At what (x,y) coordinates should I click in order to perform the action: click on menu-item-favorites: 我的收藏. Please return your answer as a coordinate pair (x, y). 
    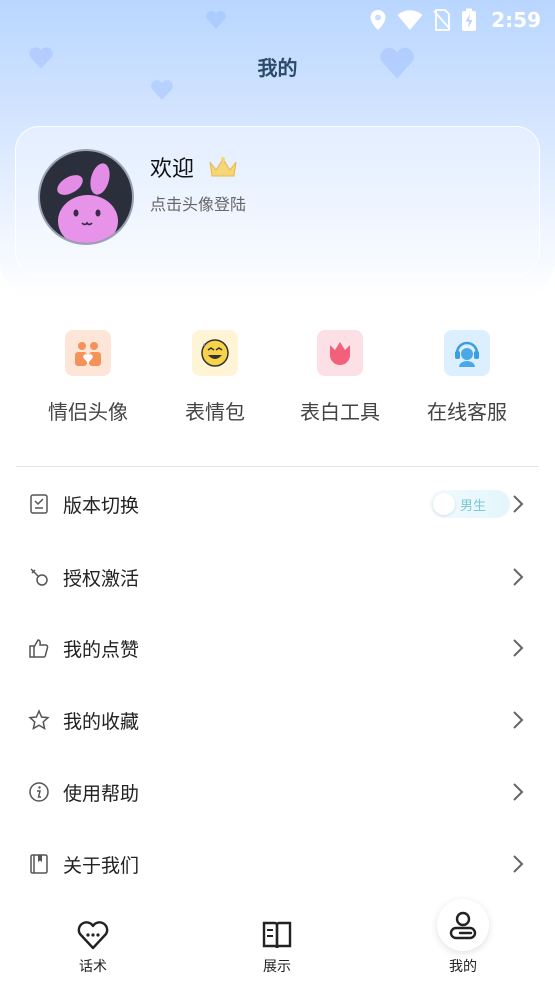
    Looking at the image, I should click on (277, 720).